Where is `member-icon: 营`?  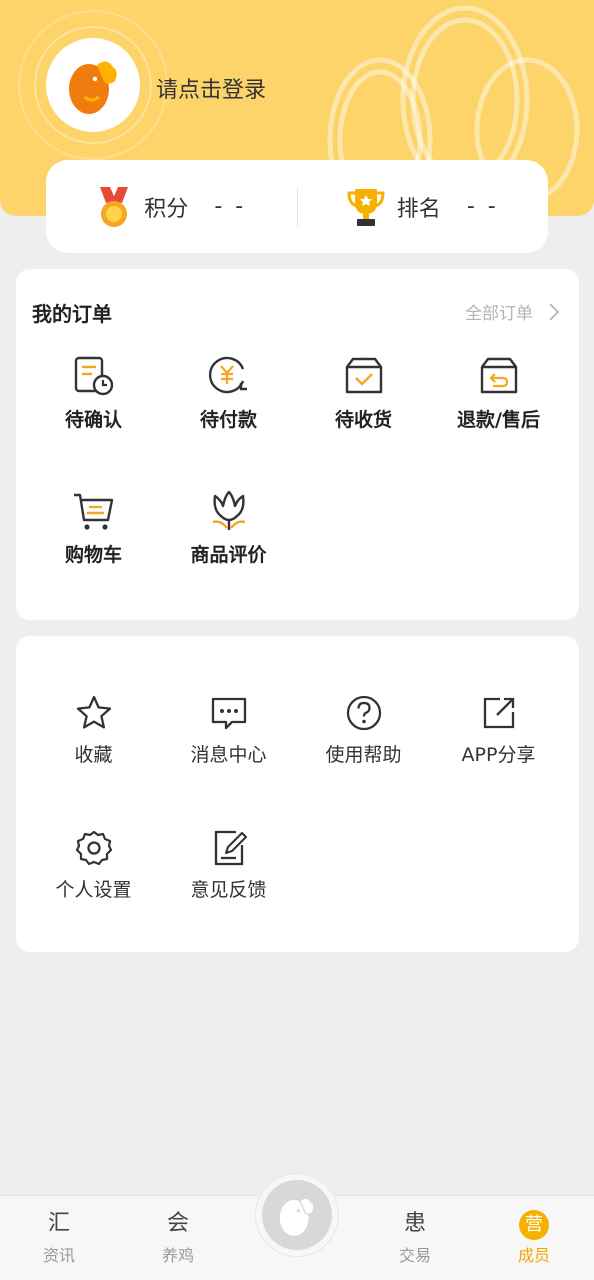
member-icon: 营 is located at coordinates (534, 1225).